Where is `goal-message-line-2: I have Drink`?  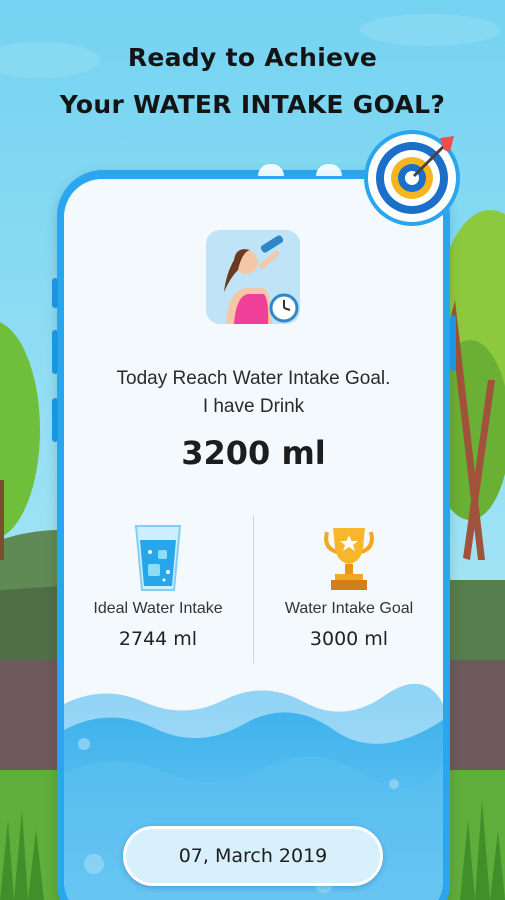
goal-message-line-2: I have Drink is located at coordinates (253, 406).